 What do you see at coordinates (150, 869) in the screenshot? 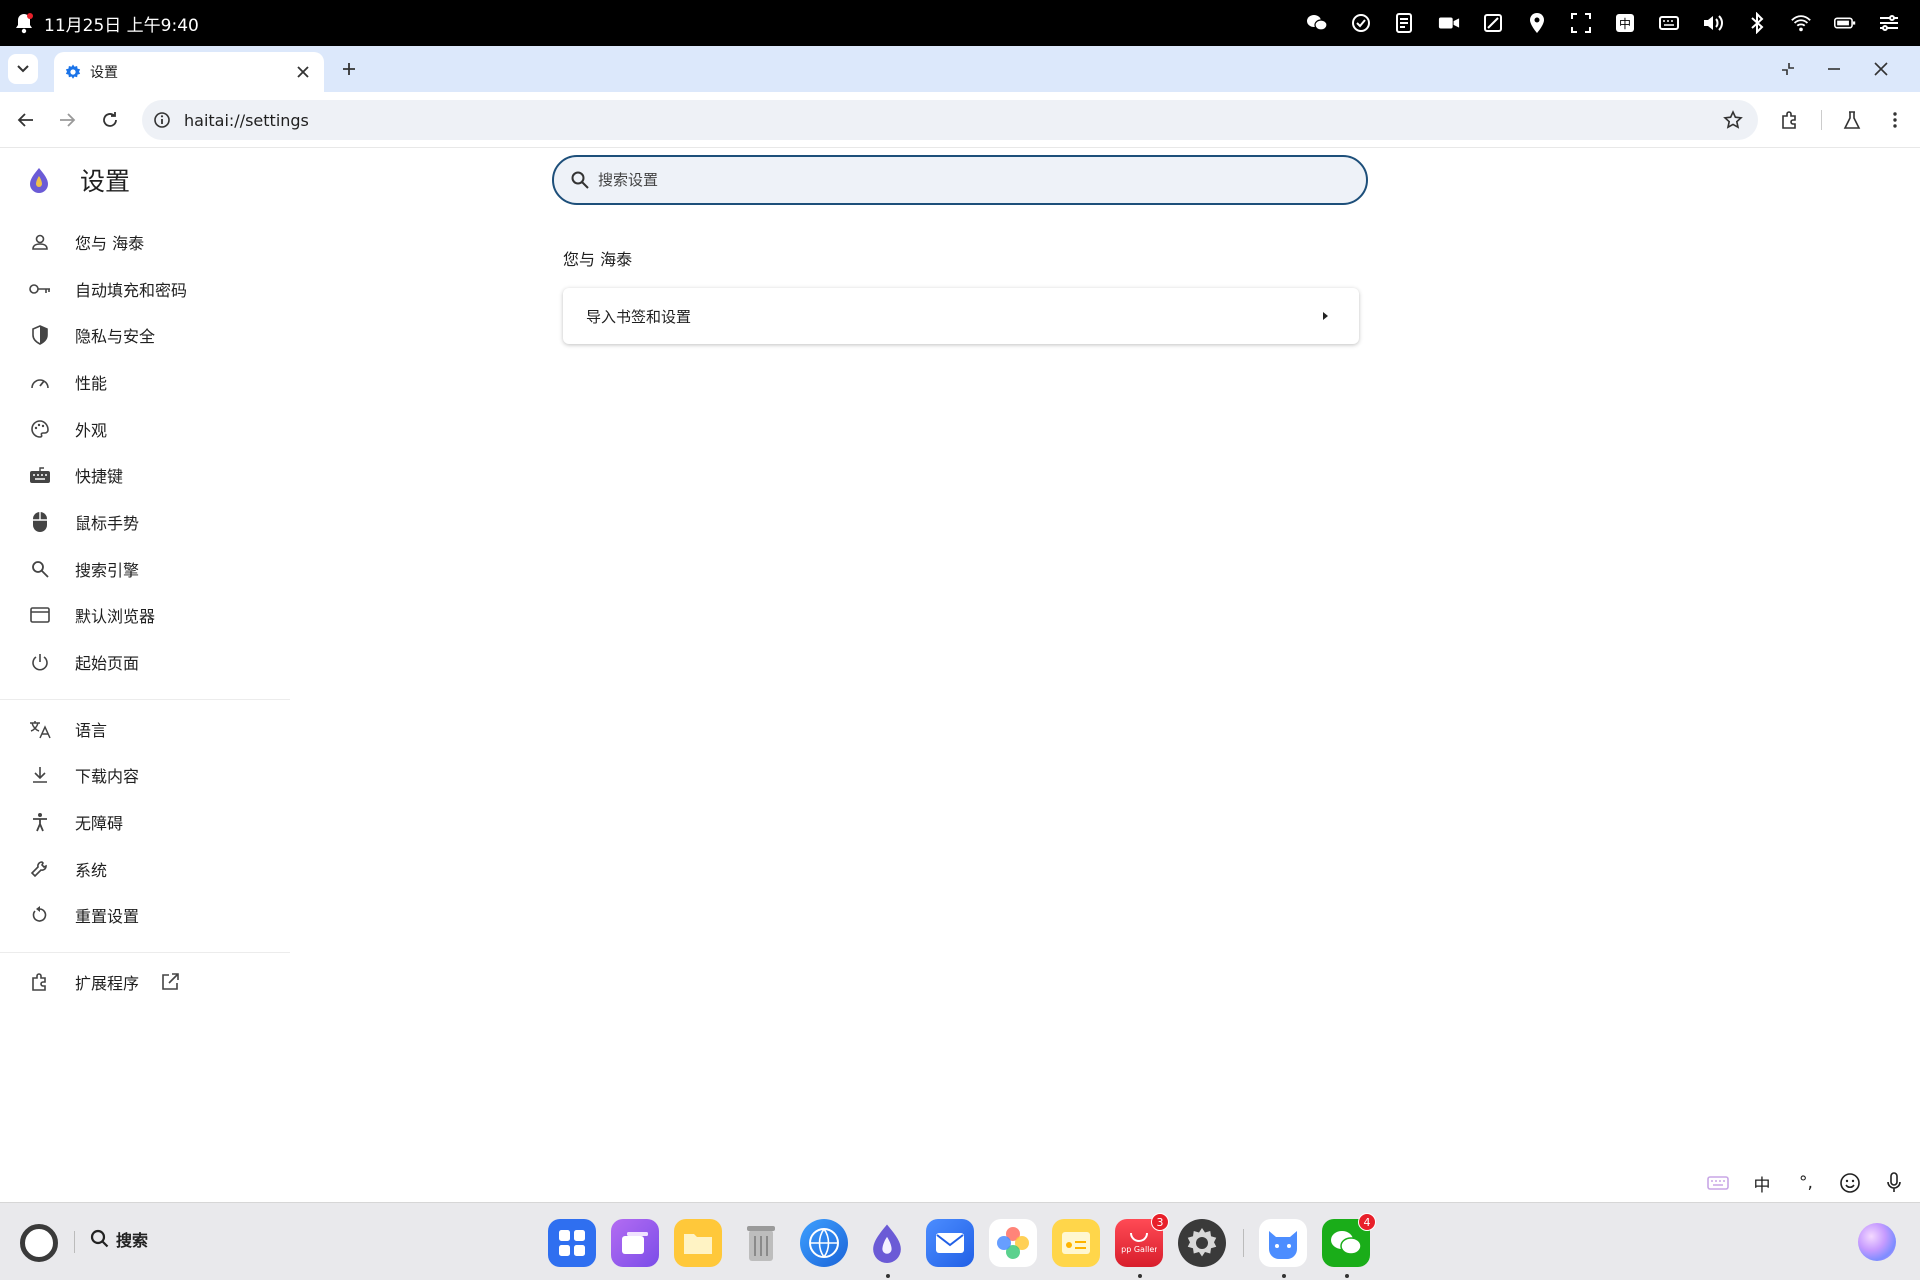
I see `sidebar-item-system: 系统` at bounding box center [150, 869].